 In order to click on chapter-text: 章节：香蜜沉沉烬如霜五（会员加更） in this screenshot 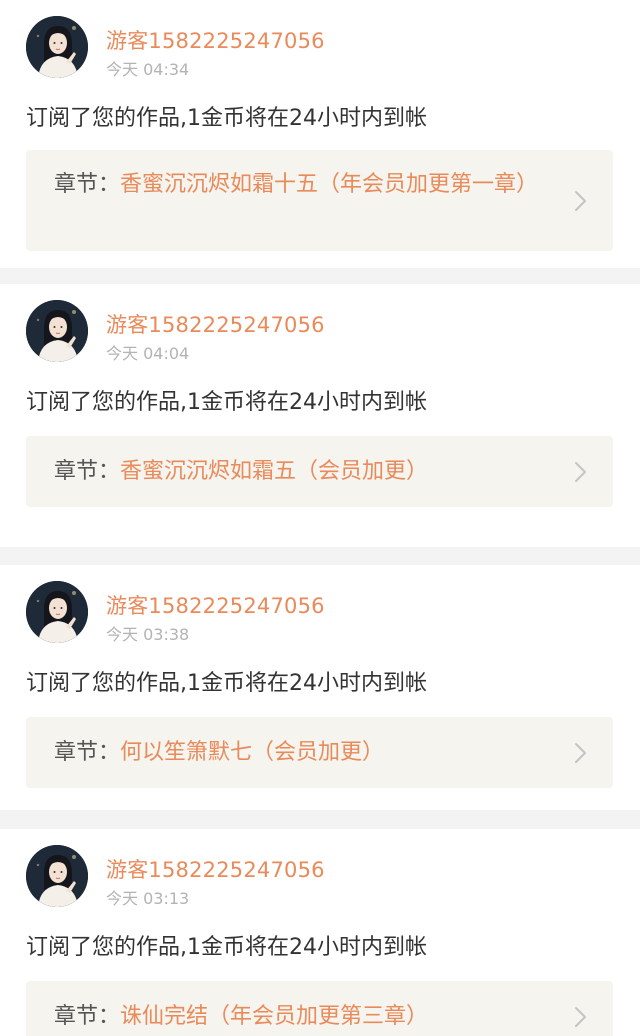, I will do `click(298, 471)`.